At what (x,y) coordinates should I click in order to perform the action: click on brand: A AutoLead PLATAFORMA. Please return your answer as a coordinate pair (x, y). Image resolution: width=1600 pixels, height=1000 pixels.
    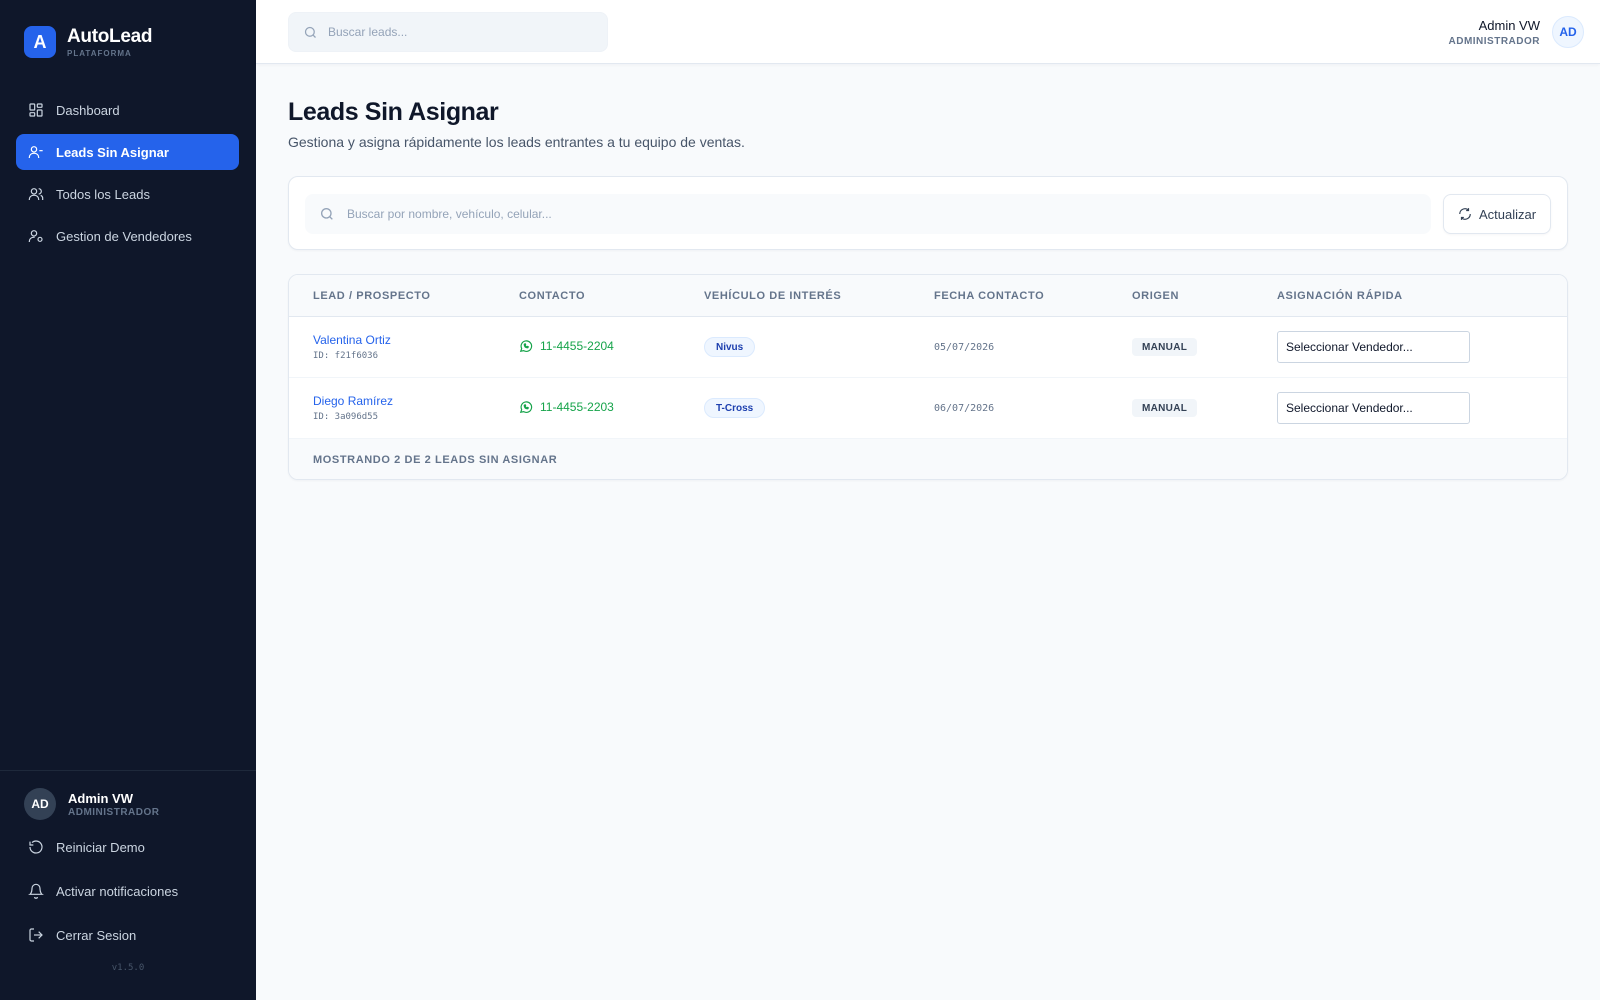
    Looking at the image, I should click on (88, 41).